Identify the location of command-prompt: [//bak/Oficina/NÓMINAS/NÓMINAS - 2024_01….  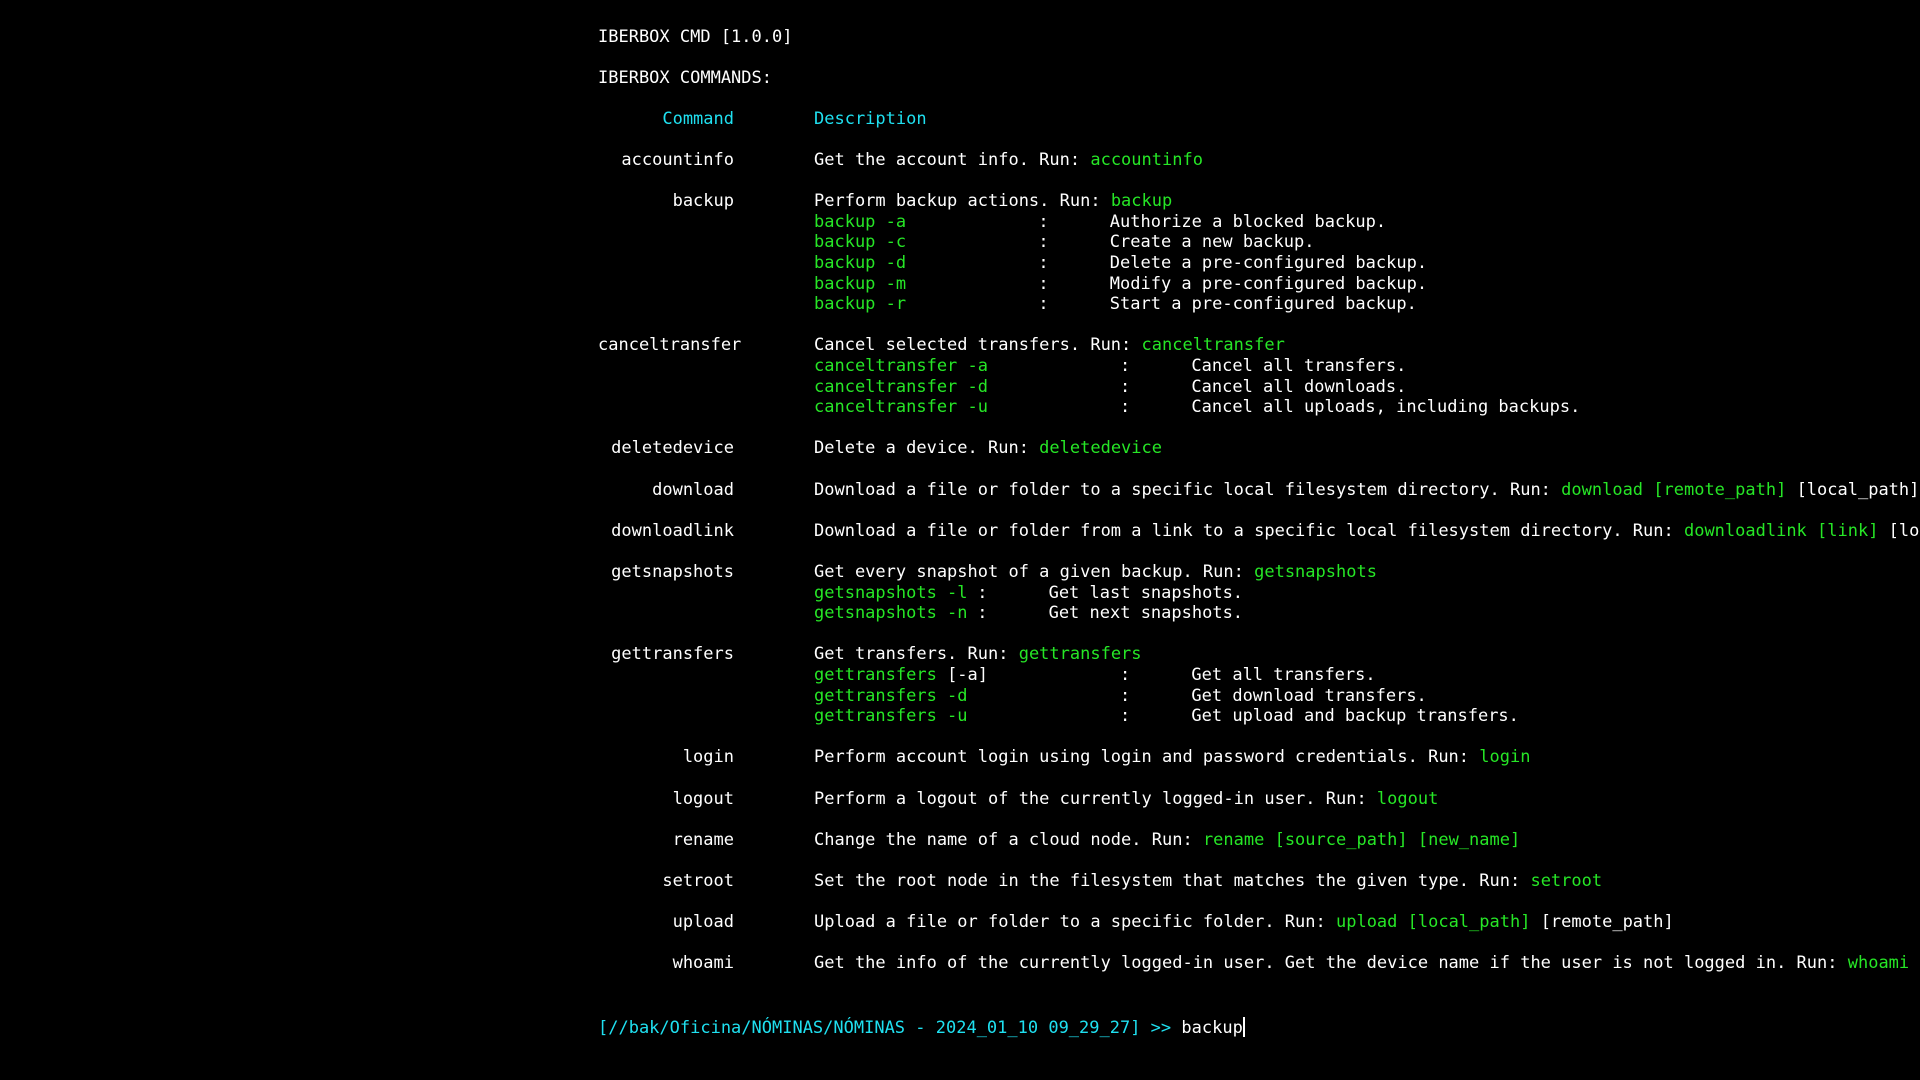
(921, 1028).